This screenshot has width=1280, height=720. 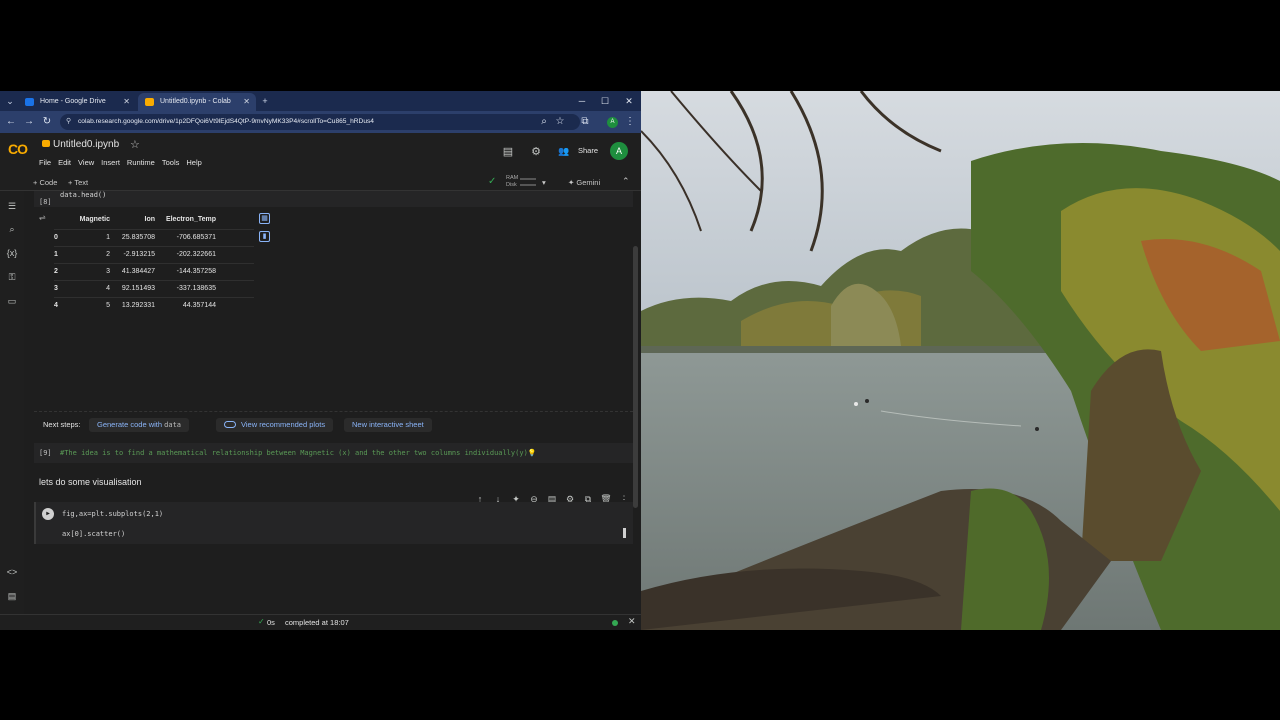 I want to click on table-cell: 3, so click(x=108, y=271).